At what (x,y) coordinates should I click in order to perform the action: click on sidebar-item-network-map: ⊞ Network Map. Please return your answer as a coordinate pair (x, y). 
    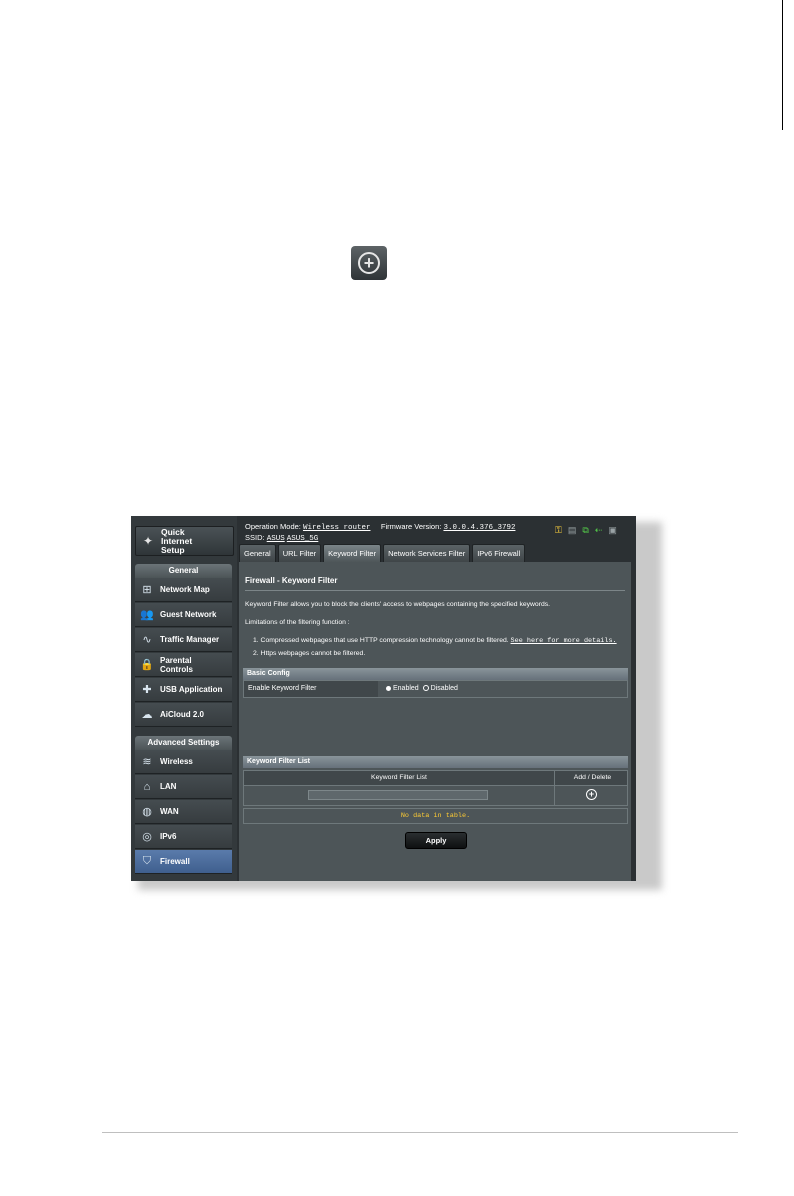
    Looking at the image, I should click on (183, 590).